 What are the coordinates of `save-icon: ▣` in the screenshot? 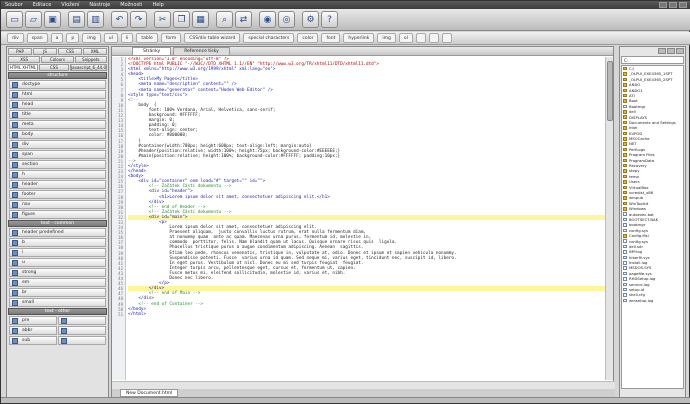 It's located at (52, 19).